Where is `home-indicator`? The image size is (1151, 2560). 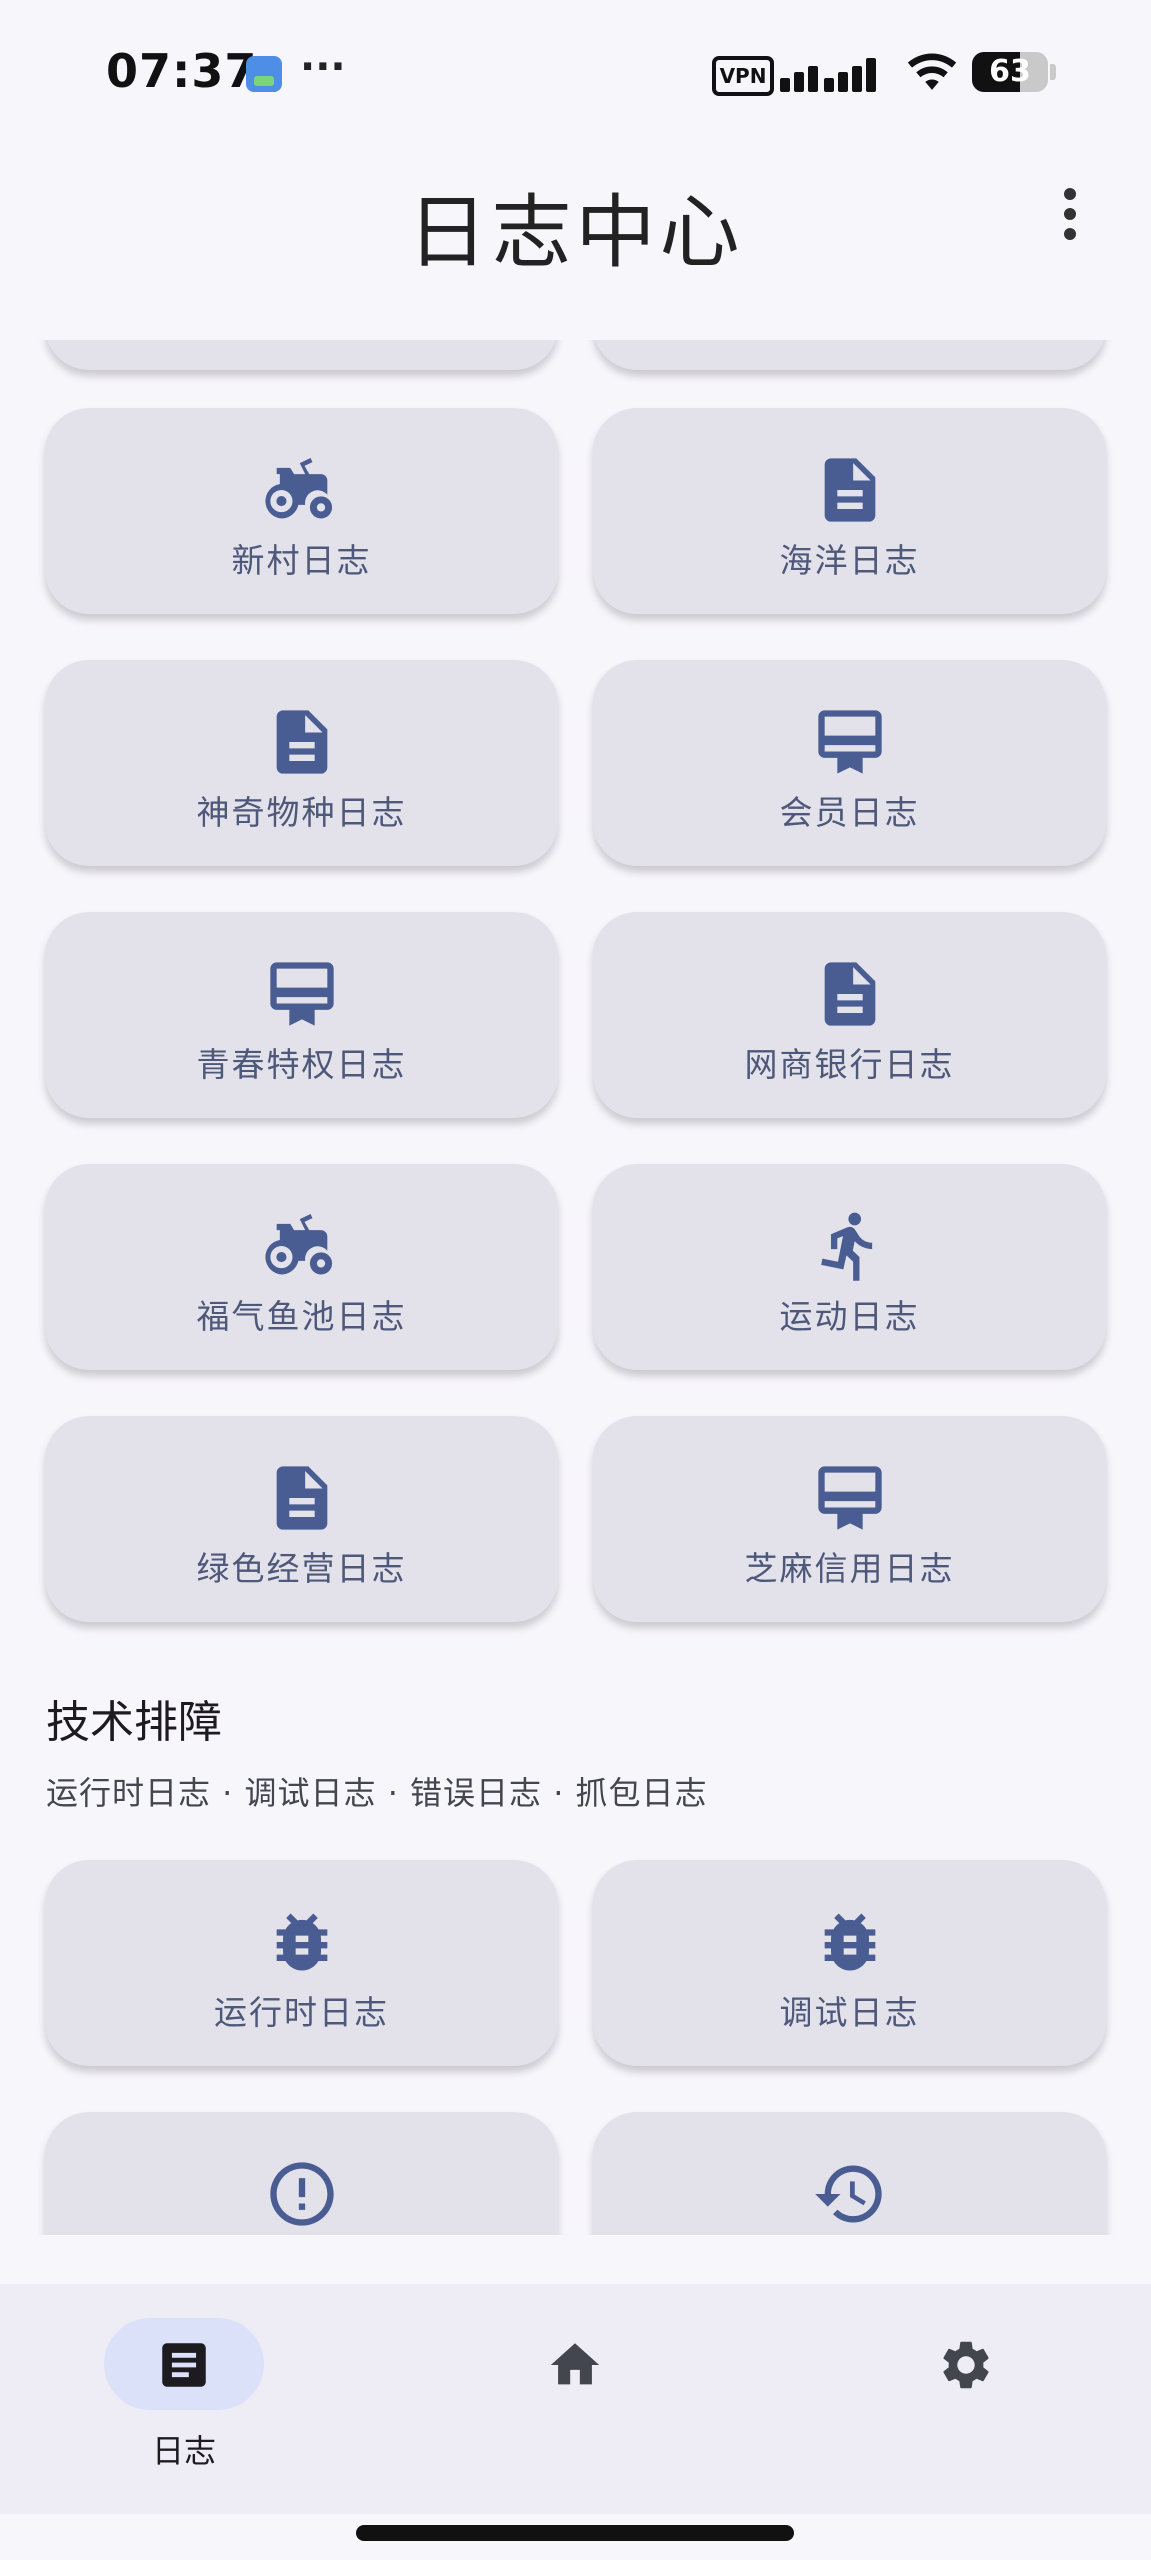 home-indicator is located at coordinates (575, 2533).